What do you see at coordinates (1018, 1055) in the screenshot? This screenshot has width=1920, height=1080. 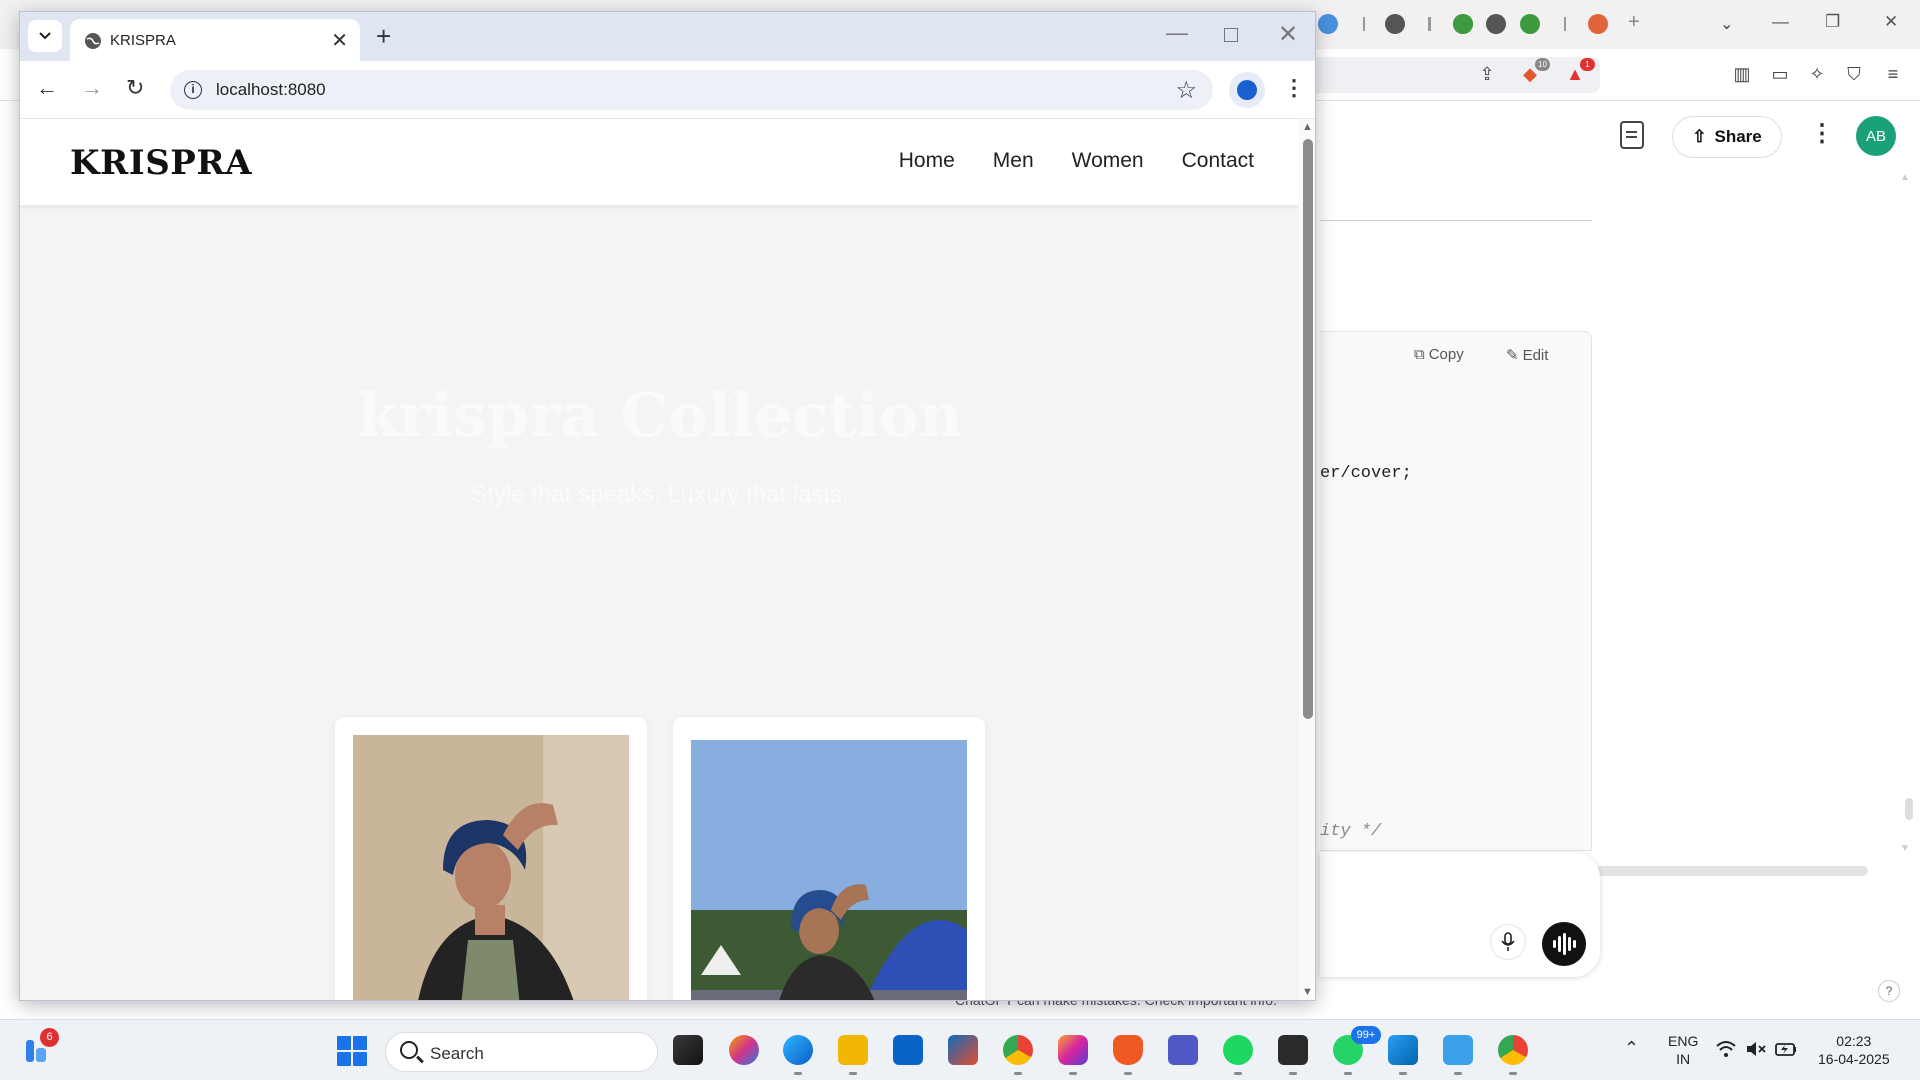 I see `chrome-icon` at bounding box center [1018, 1055].